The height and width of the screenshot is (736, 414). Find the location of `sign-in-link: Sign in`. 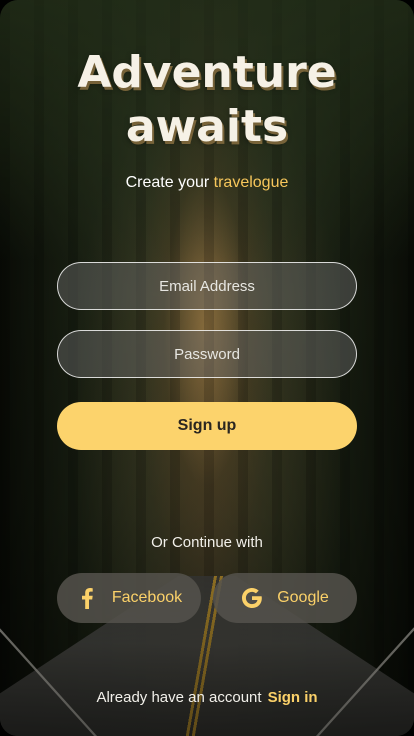

sign-in-link: Sign in is located at coordinates (293, 697).